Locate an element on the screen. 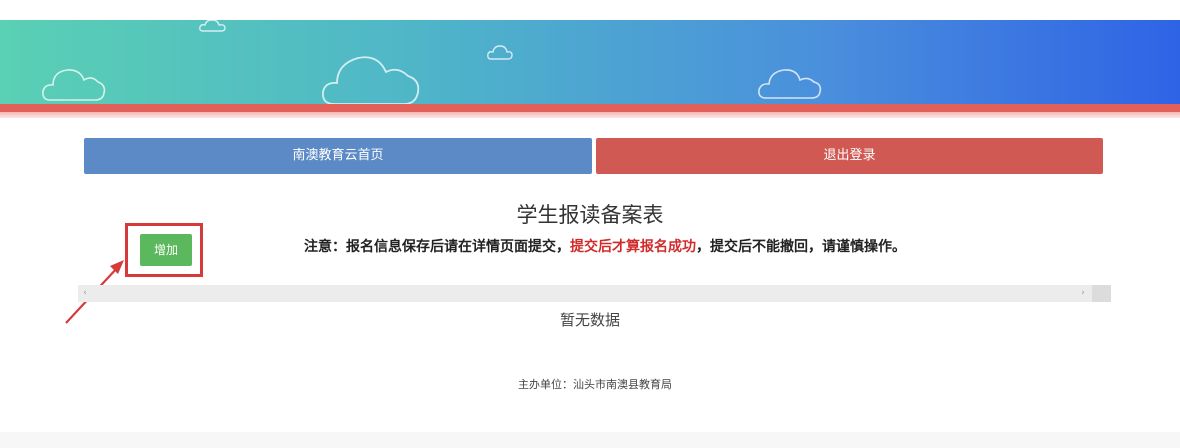 This screenshot has height=448, width=1180. banner-stripe-fade is located at coordinates (590, 115).